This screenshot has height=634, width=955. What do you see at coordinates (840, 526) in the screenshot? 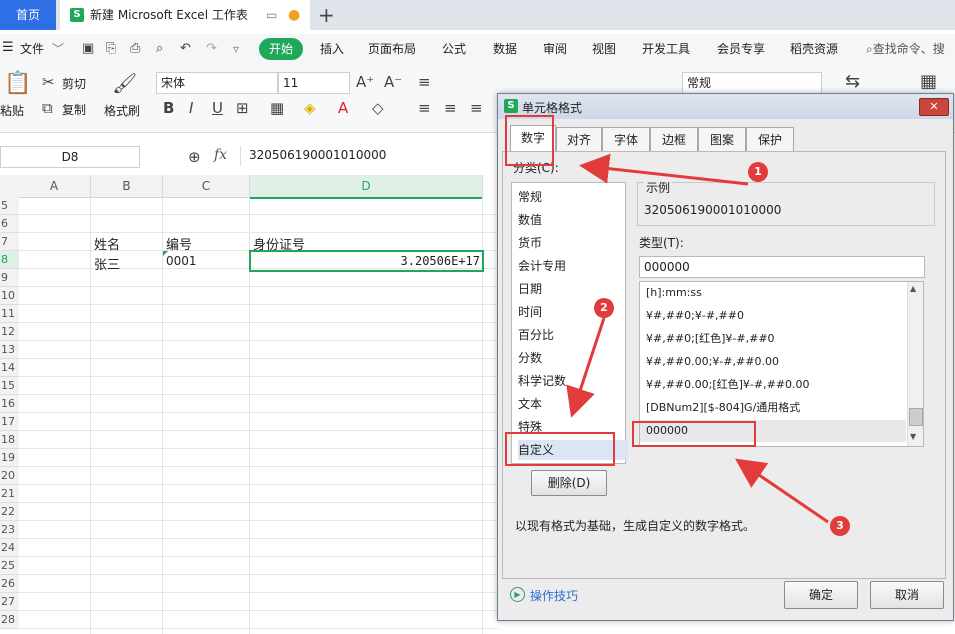
I see `step-badge-3: 3` at bounding box center [840, 526].